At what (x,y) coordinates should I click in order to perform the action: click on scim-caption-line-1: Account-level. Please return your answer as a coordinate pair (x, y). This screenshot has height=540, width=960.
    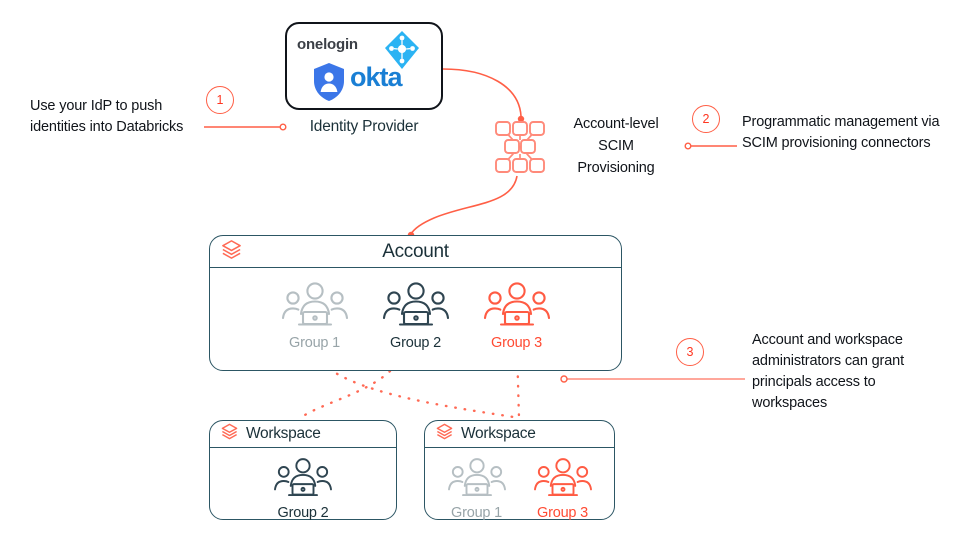
    Looking at the image, I should click on (616, 124).